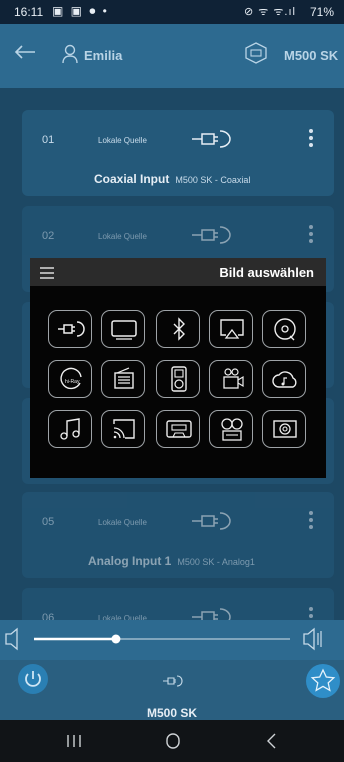 This screenshot has height=762, width=344. I want to click on user-icon, so click(70, 56).